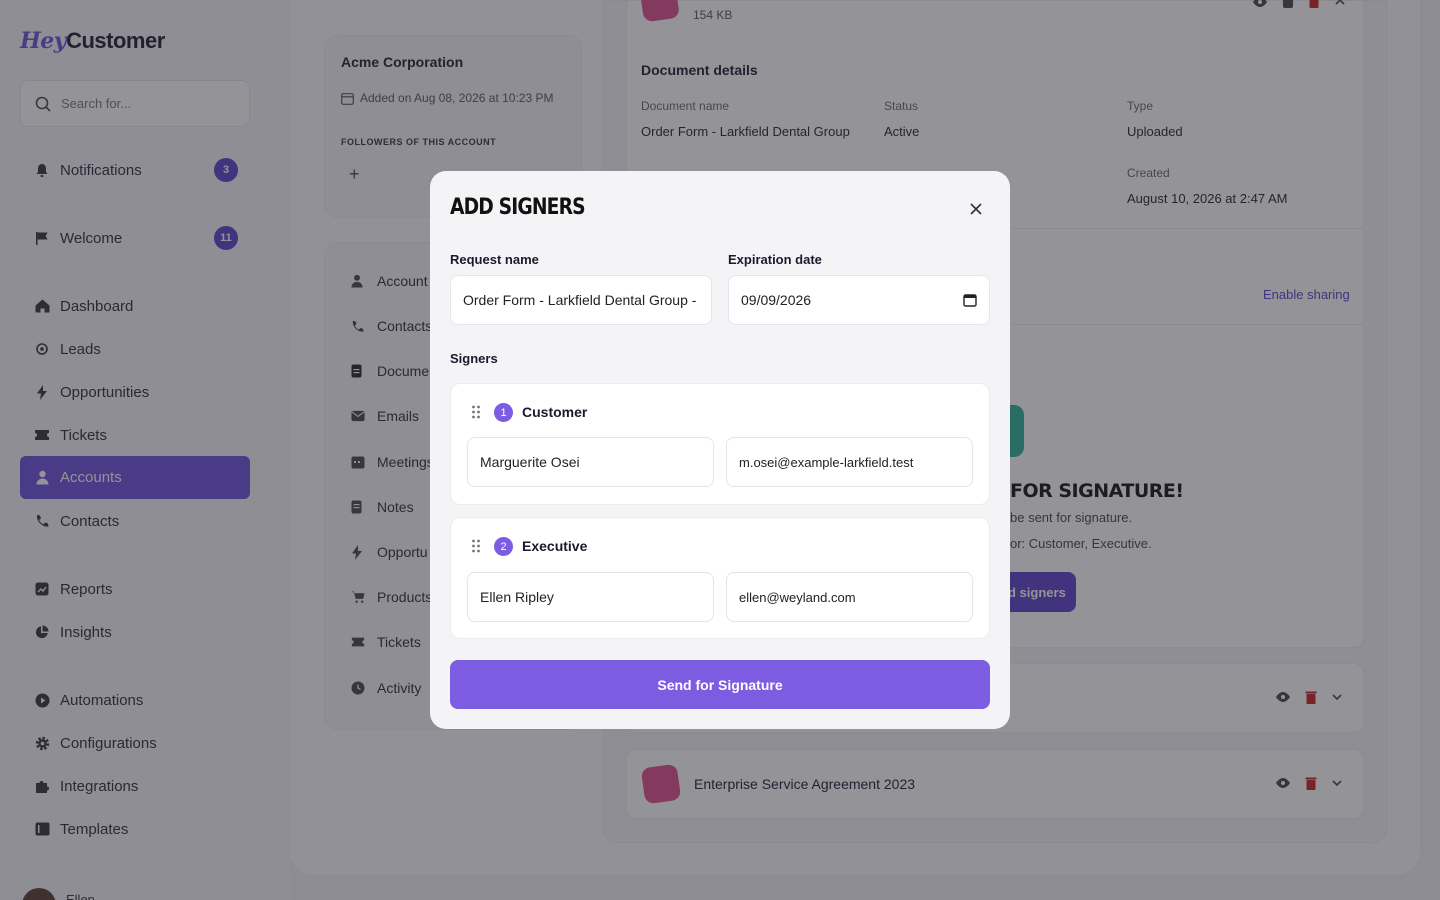 The width and height of the screenshot is (1440, 900). What do you see at coordinates (555, 412) in the screenshot?
I see `signer-role: Customer` at bounding box center [555, 412].